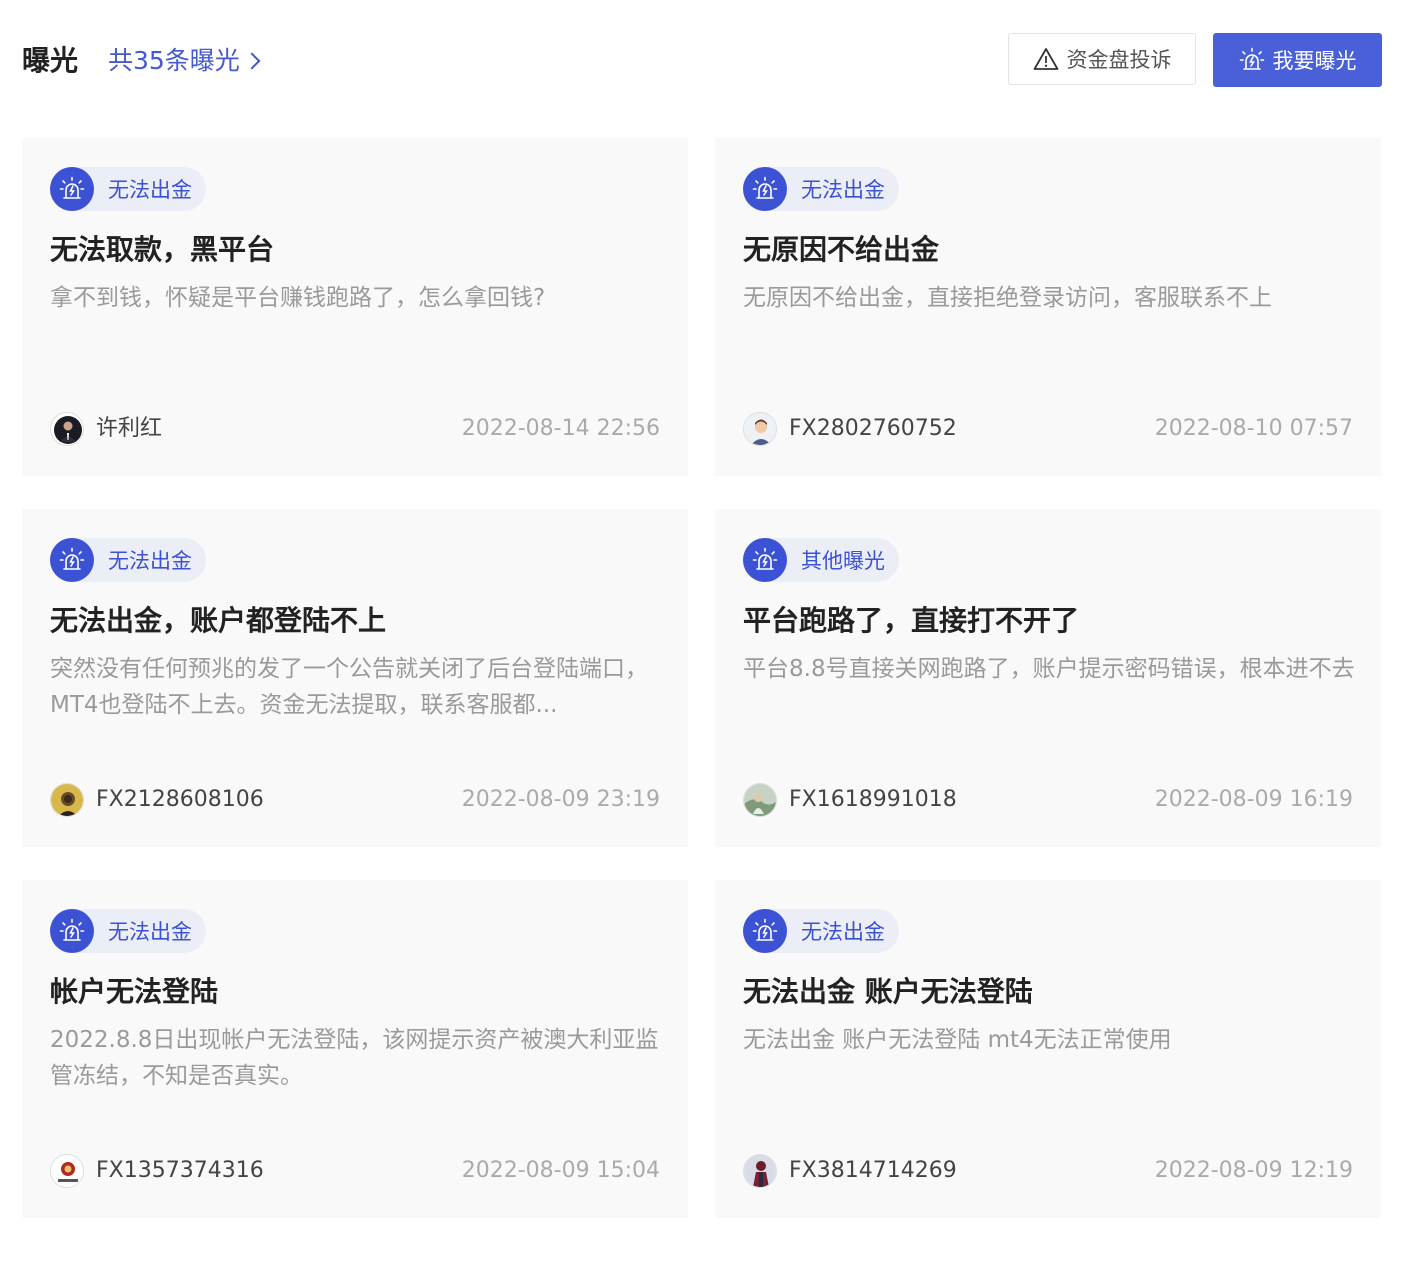  I want to click on card-title: 无原因不给出金, so click(841, 249).